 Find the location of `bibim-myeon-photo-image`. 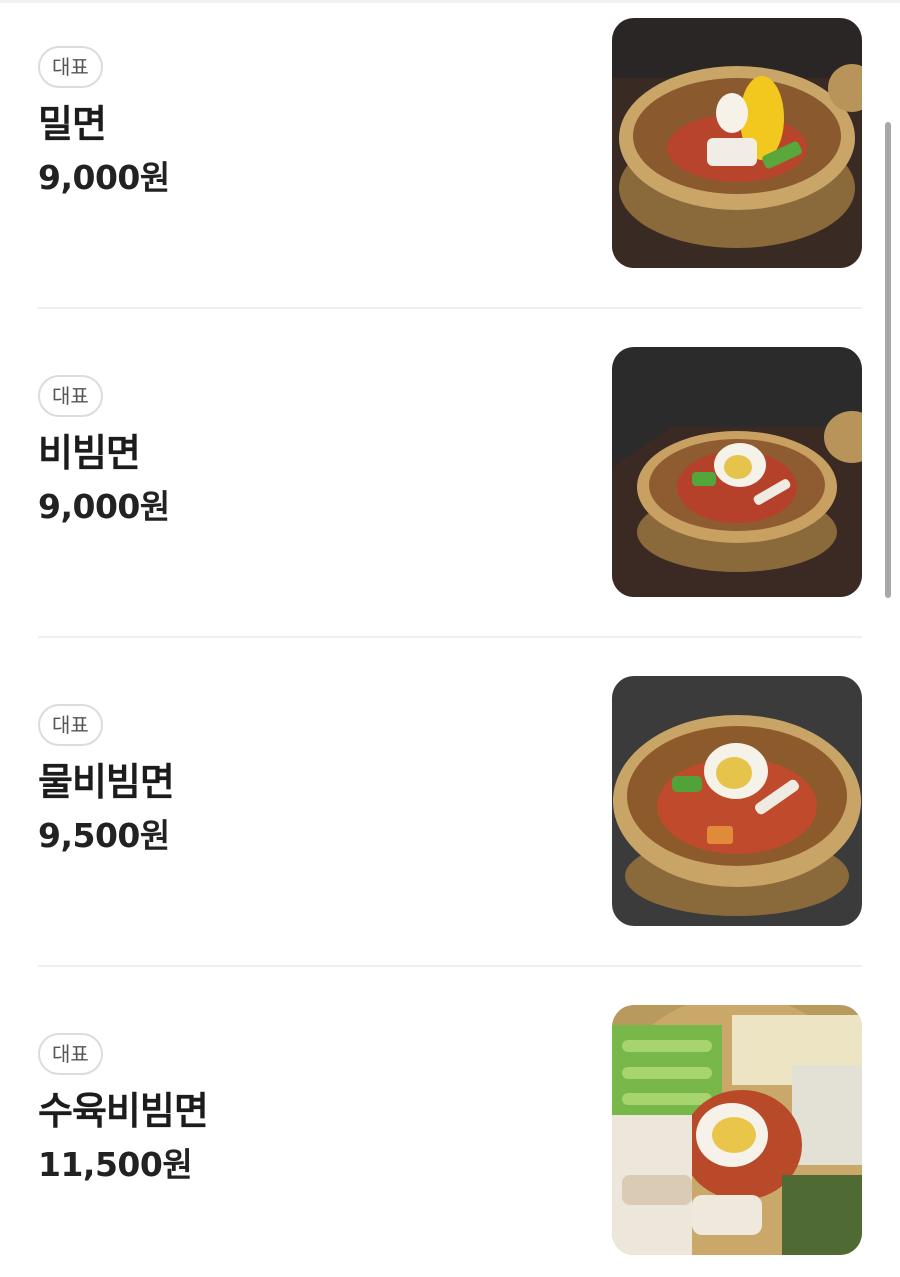

bibim-myeon-photo-image is located at coordinates (737, 472).